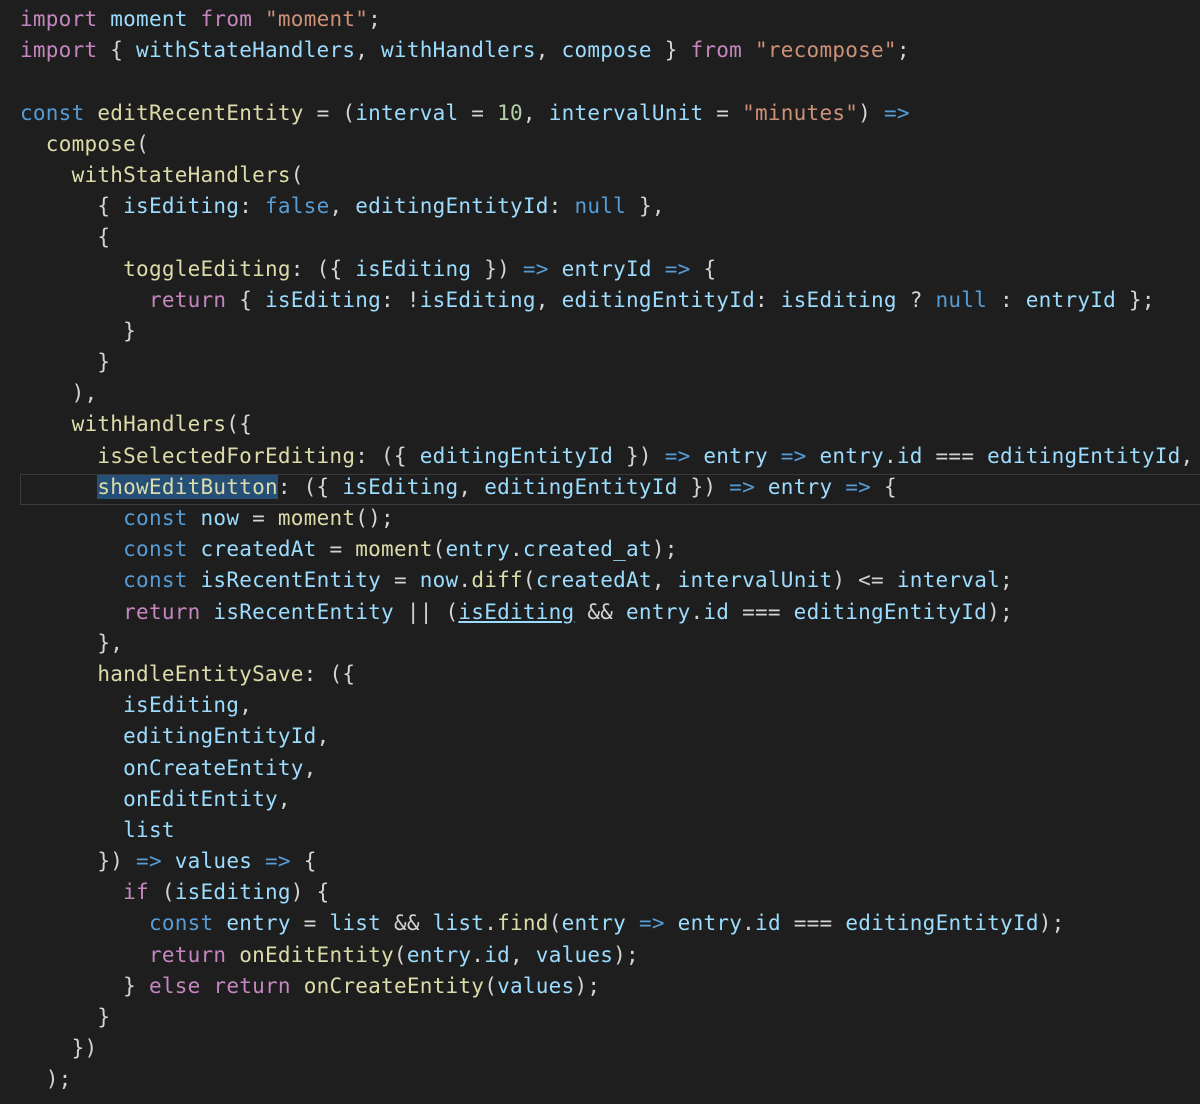 This screenshot has width=1200, height=1104. What do you see at coordinates (948, 580) in the screenshot?
I see `code-token: interval` at bounding box center [948, 580].